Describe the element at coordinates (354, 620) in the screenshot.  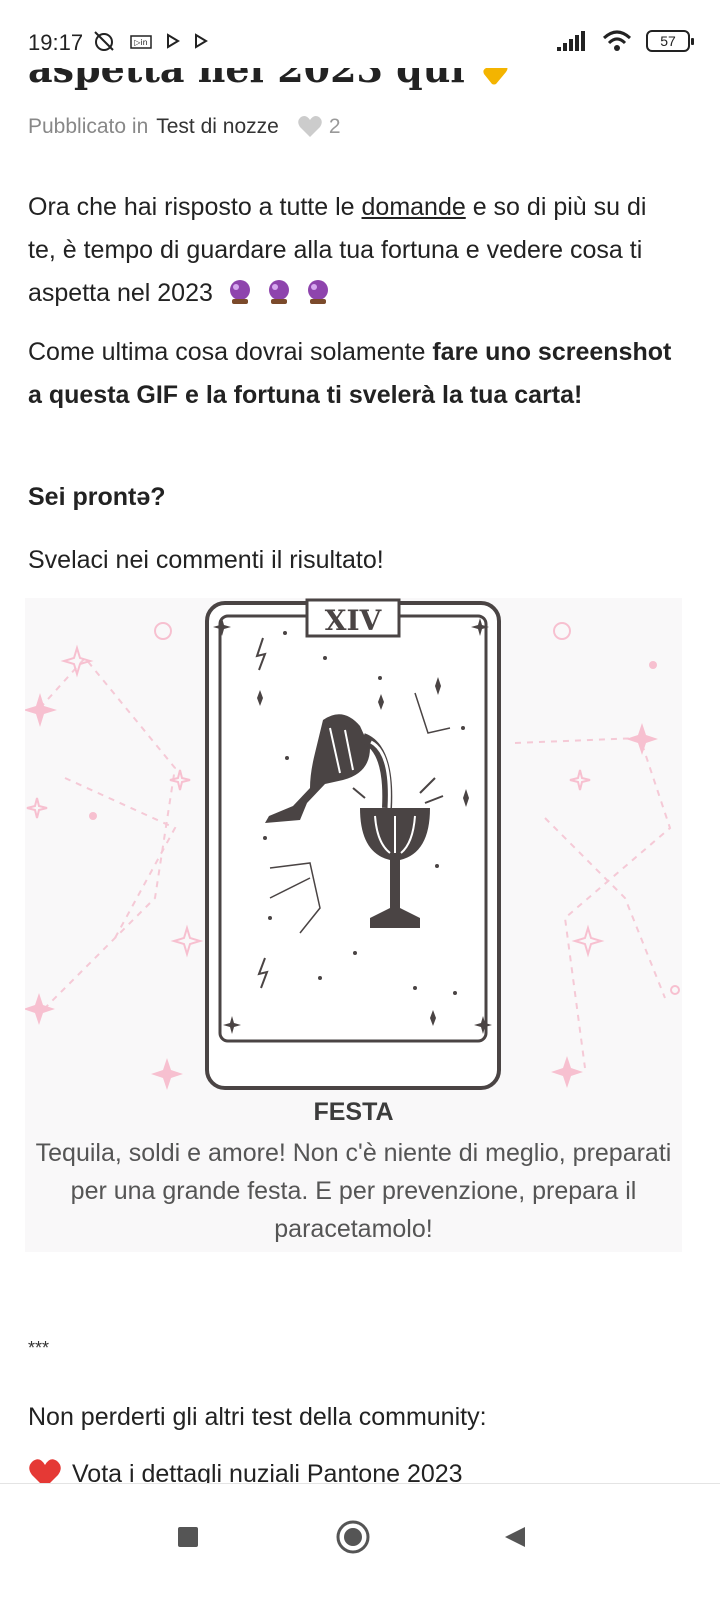
I see `tarot-numeral: XIV` at that location.